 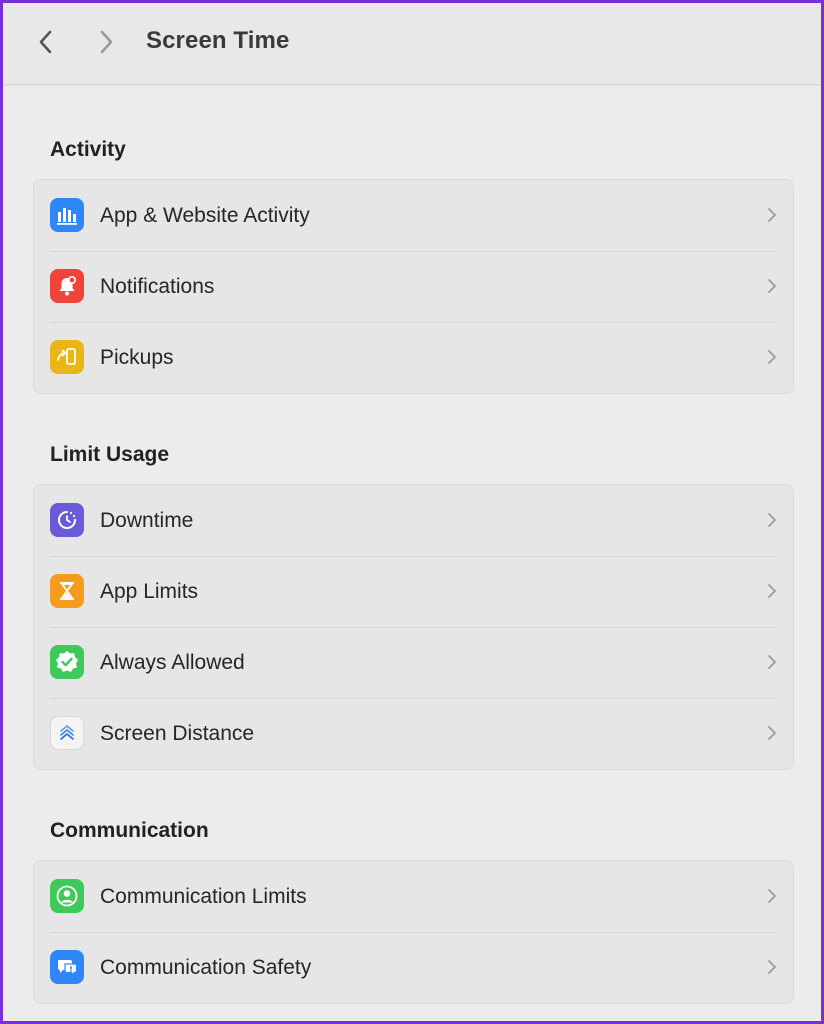 What do you see at coordinates (110, 454) in the screenshot?
I see `section-title-limit-usage: Limit Usage` at bounding box center [110, 454].